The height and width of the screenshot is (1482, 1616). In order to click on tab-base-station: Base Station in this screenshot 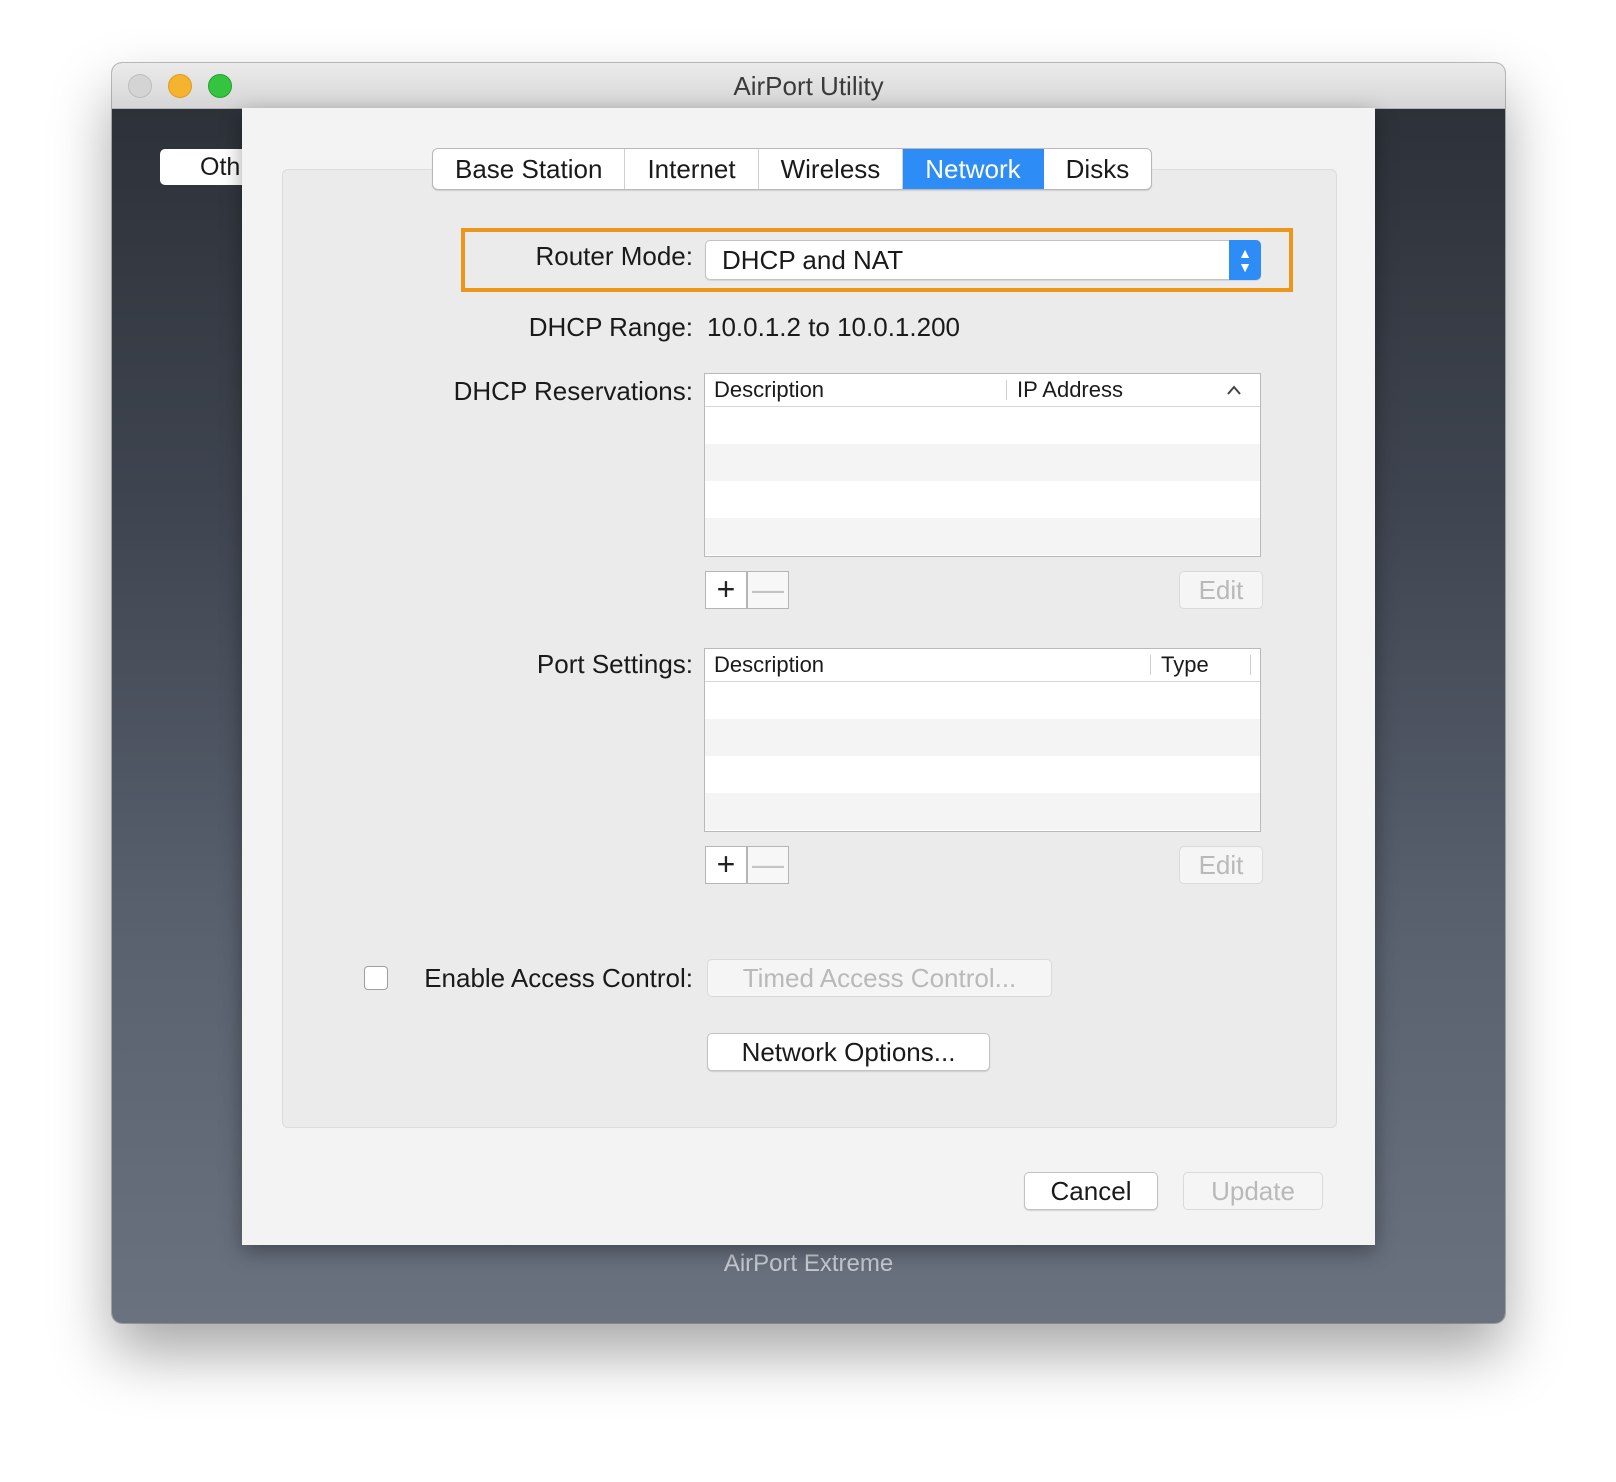, I will do `click(529, 169)`.